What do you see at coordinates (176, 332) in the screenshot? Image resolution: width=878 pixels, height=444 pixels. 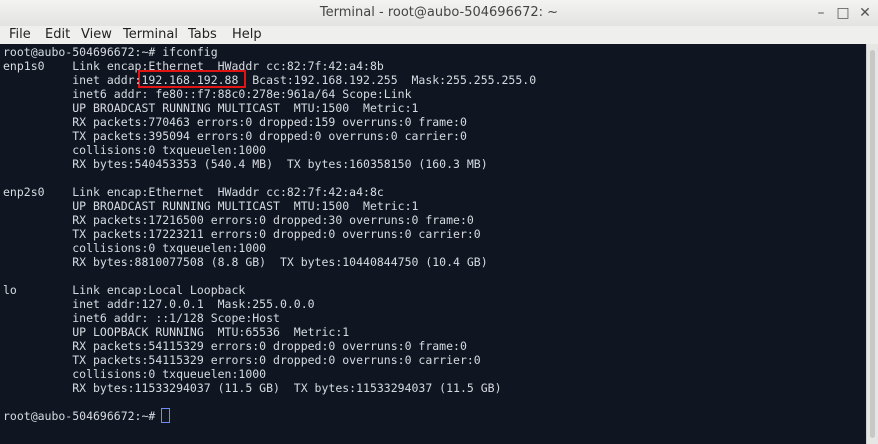 I see `terminal-line: UP LOOPBACK RUNNING MTU:65536 Metric:1` at bounding box center [176, 332].